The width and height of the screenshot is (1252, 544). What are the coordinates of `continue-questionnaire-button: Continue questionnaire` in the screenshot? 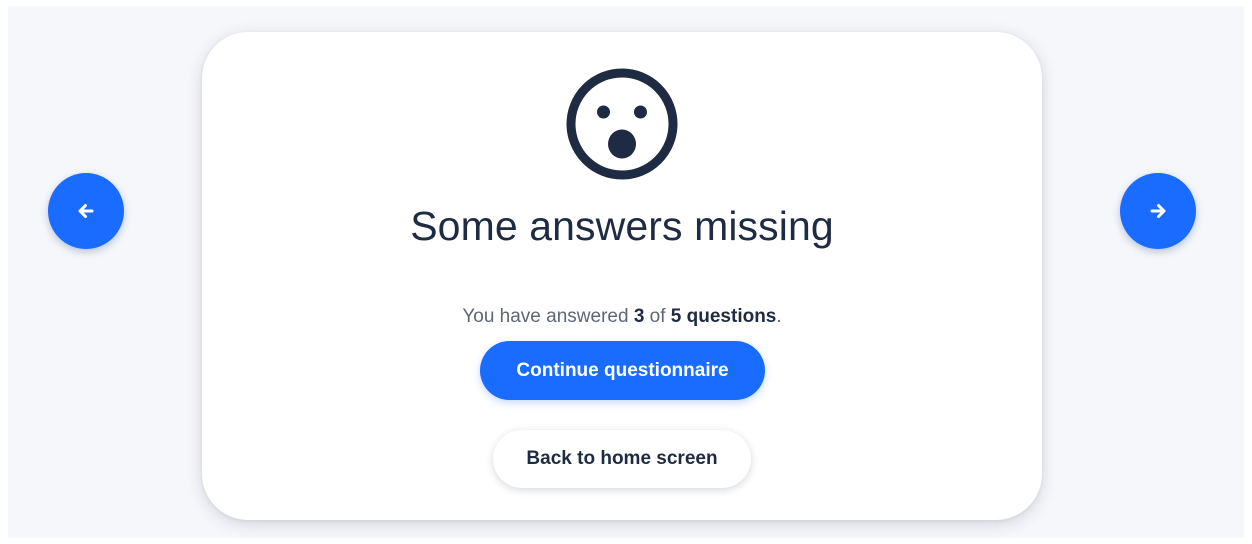 It's located at (622, 370).